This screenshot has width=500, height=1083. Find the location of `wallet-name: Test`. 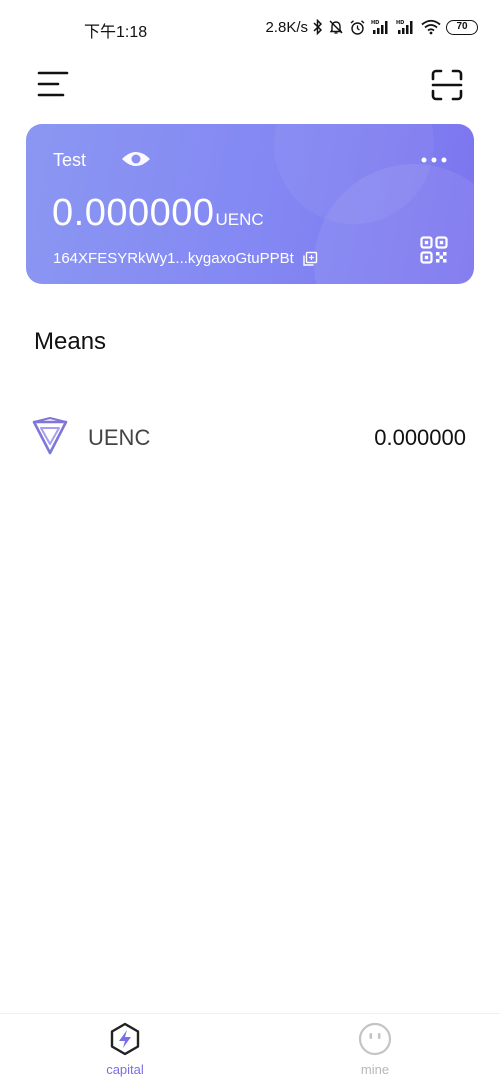

wallet-name: Test is located at coordinates (70, 160).